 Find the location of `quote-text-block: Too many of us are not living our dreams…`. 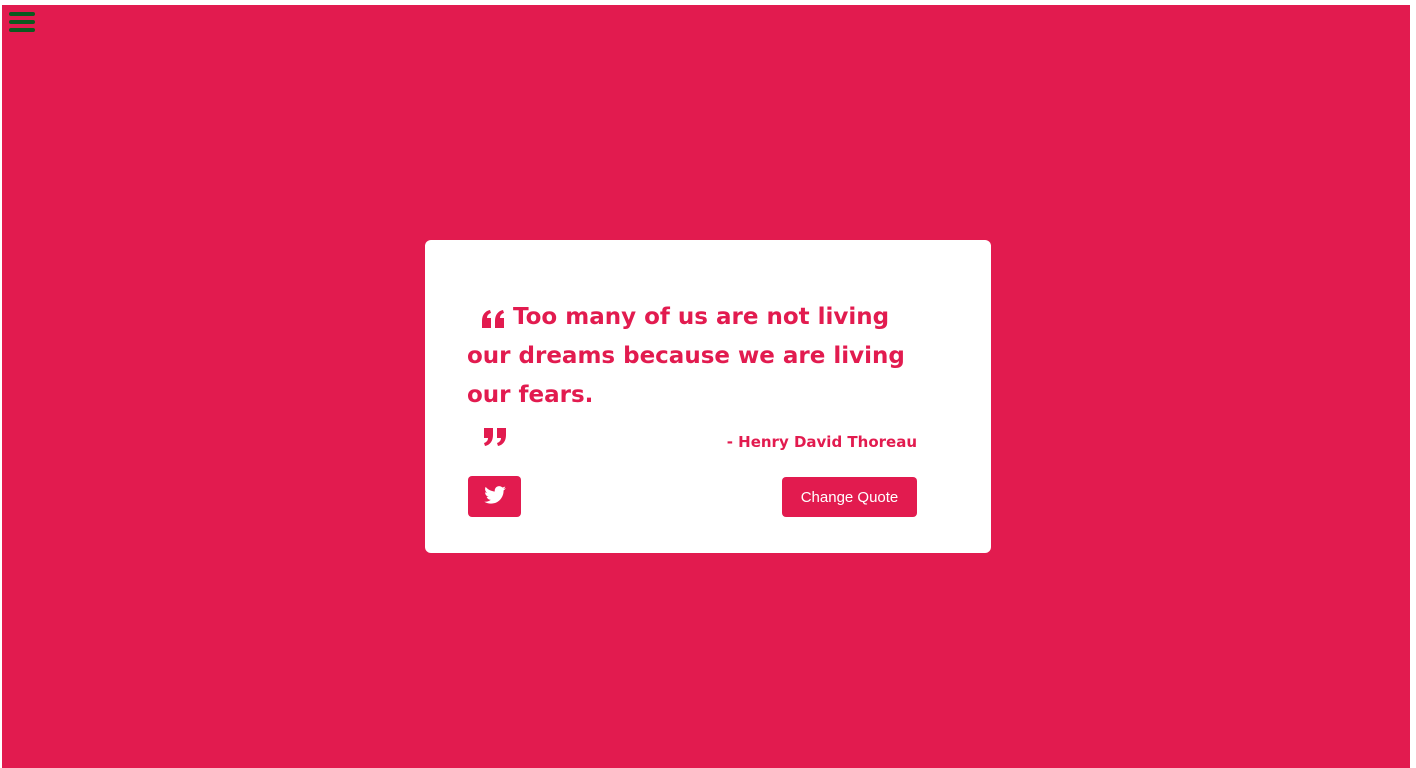

quote-text-block: Too many of us are not living our dreams… is located at coordinates (702, 376).